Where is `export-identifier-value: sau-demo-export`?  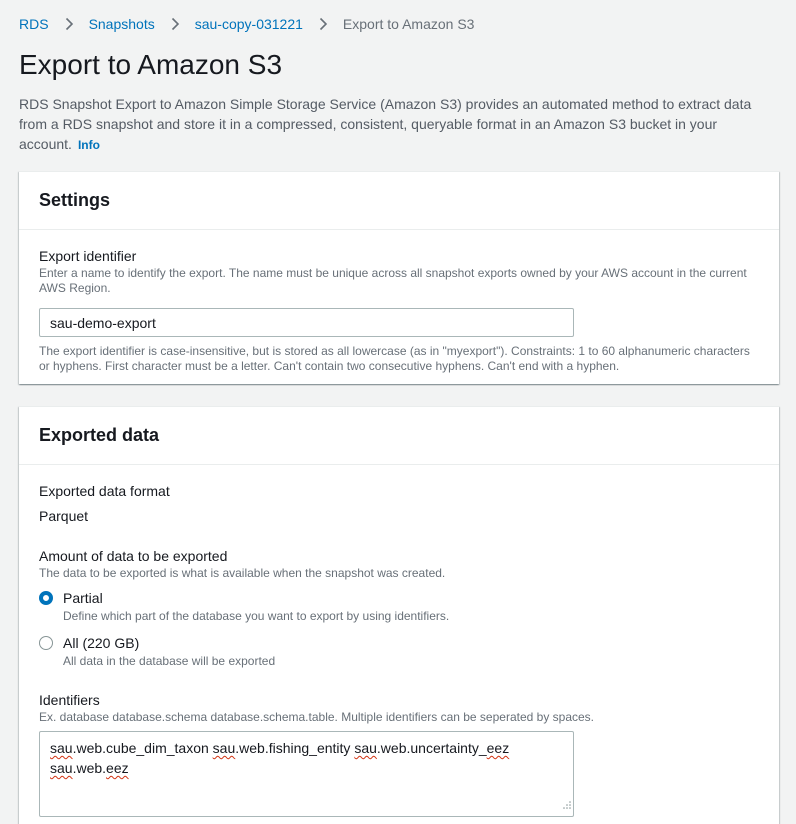 export-identifier-value: sau-demo-export is located at coordinates (103, 322).